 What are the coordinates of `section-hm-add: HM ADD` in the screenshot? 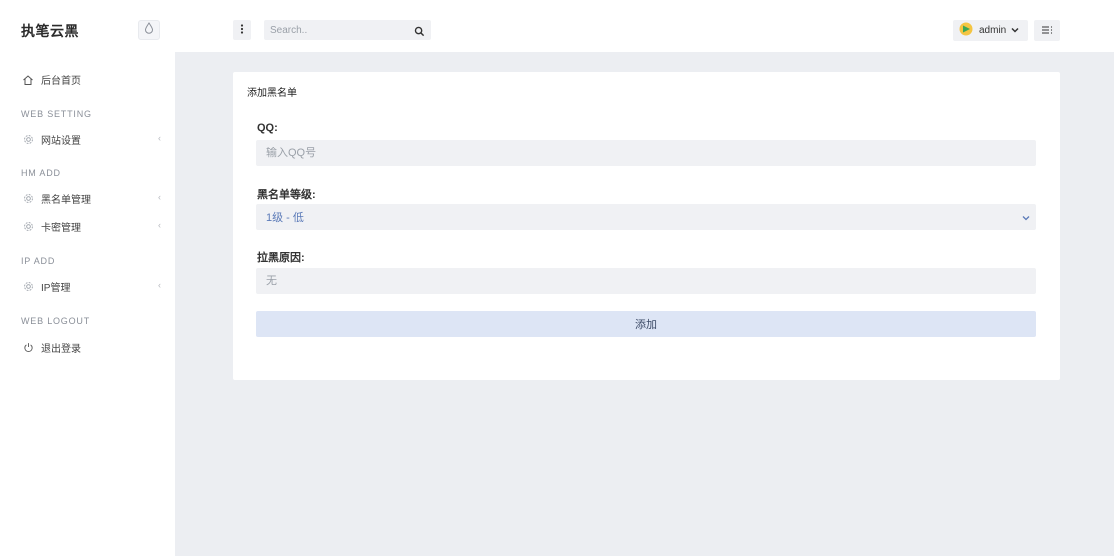 It's located at (41, 173).